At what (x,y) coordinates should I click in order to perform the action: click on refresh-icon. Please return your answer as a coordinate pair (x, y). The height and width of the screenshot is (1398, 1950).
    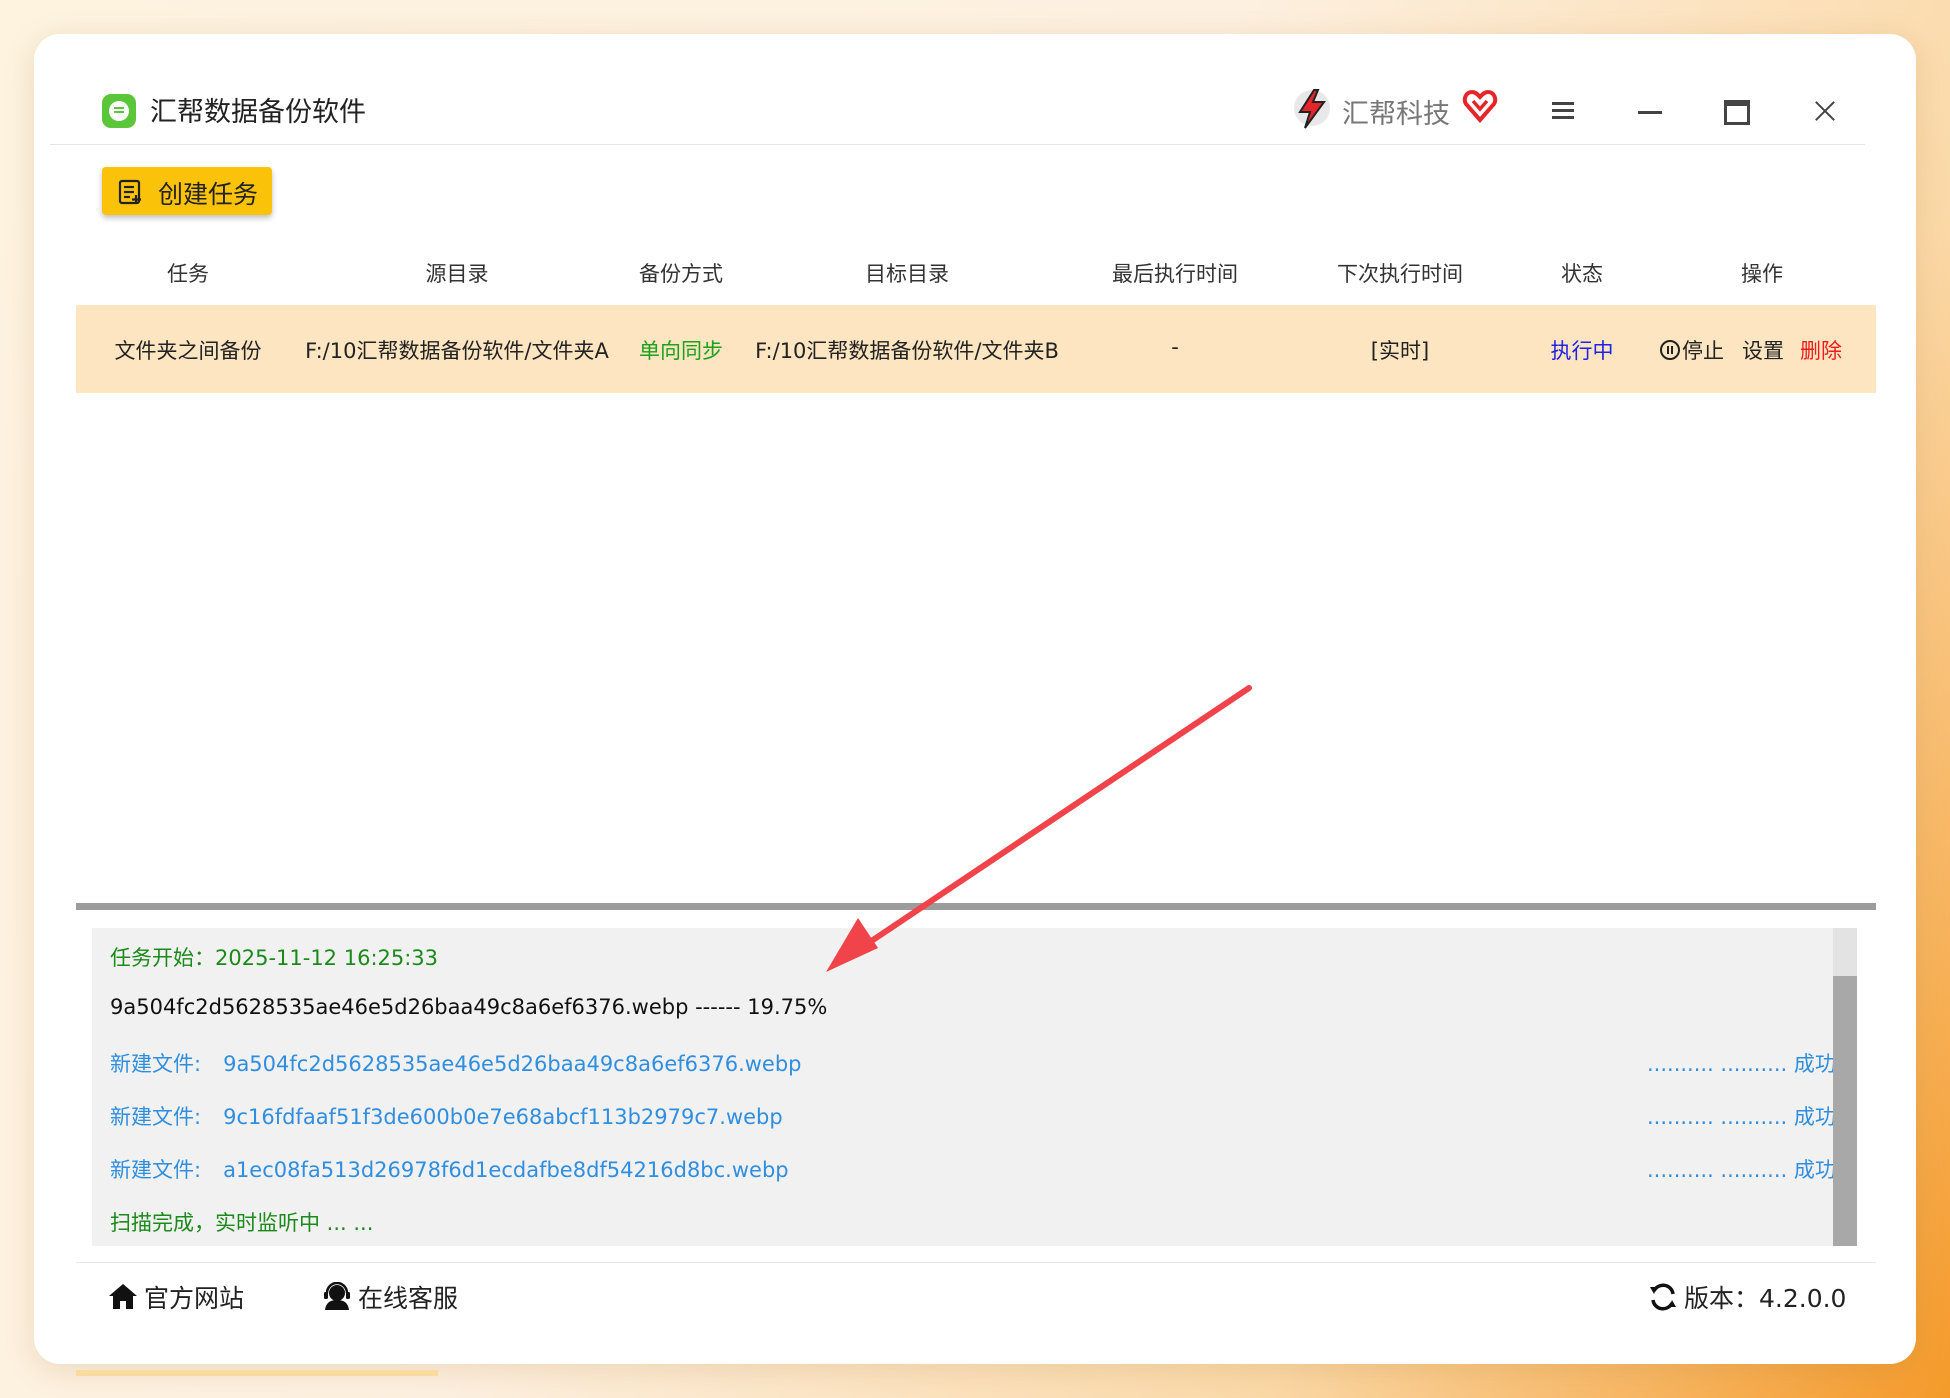
    Looking at the image, I should click on (1663, 1297).